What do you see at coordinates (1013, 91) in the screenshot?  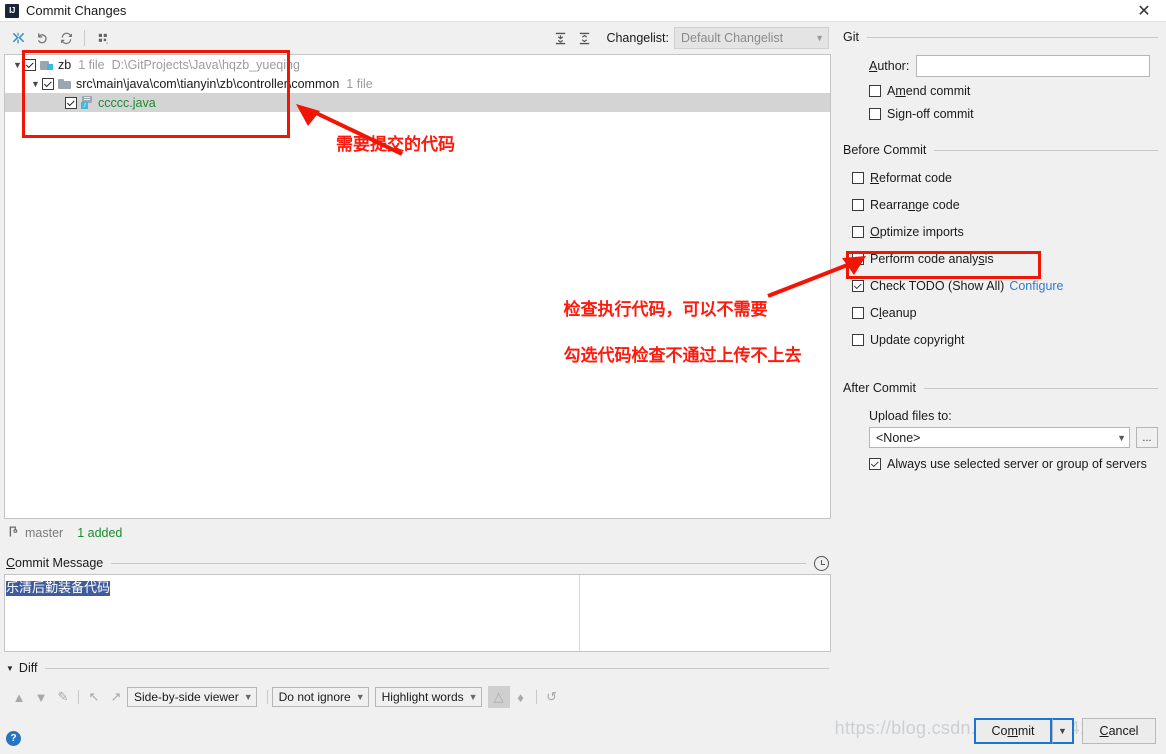 I see `amend-commit-row: Amend commit` at bounding box center [1013, 91].